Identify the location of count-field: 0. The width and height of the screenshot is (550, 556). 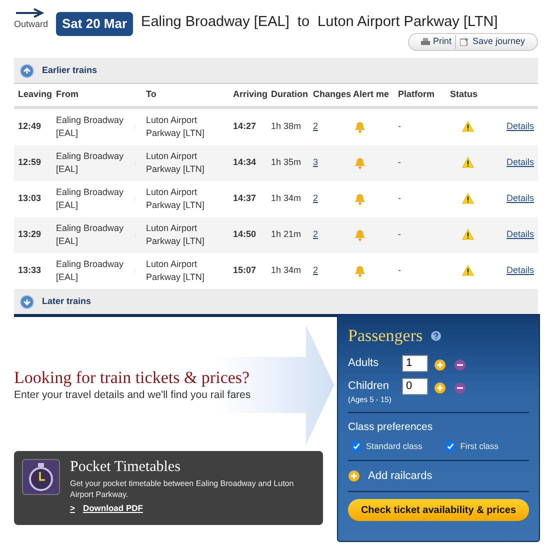
(415, 386).